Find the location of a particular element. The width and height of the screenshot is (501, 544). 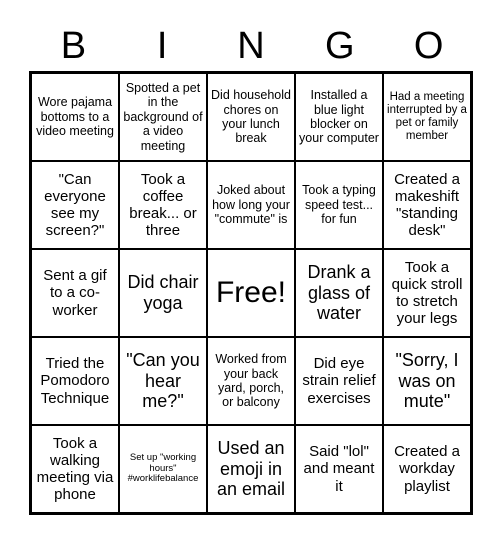

cell-text: Wore pajama bottoms to a video meeting is located at coordinates (75, 117).